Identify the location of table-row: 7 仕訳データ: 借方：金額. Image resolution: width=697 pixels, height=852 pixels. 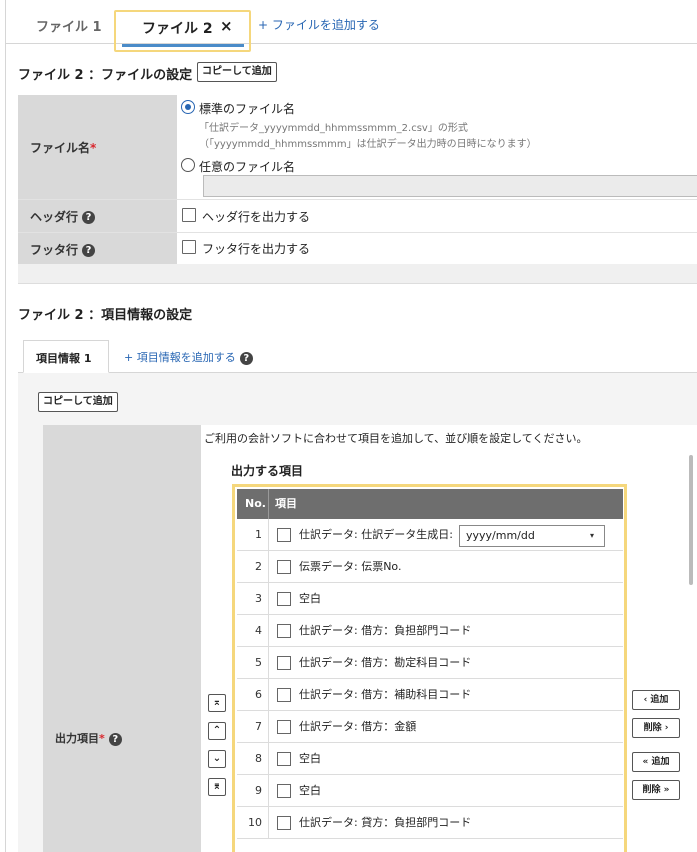
(430, 727).